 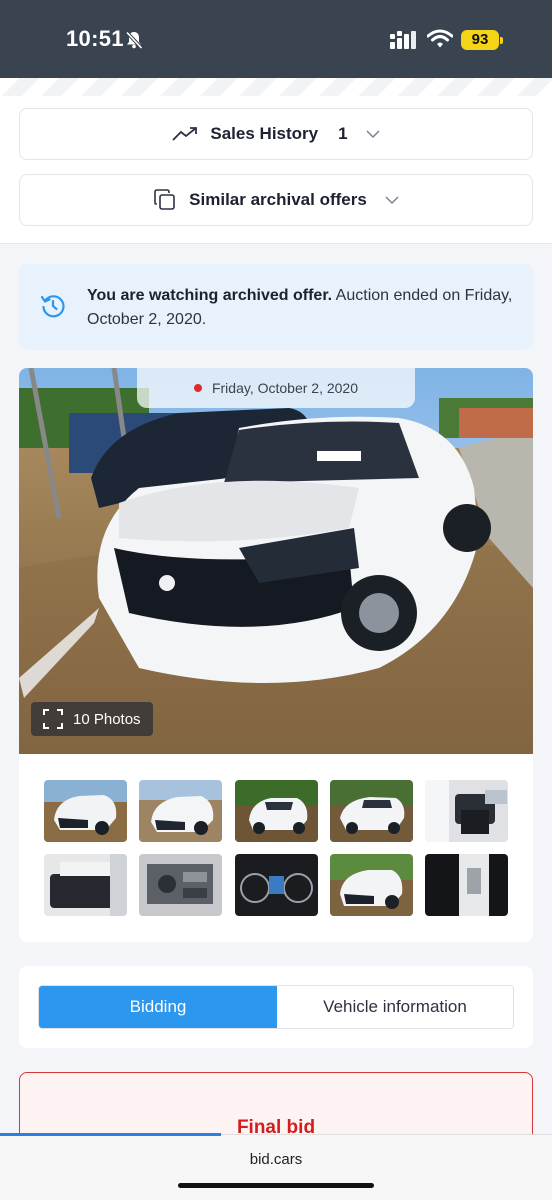 What do you see at coordinates (276, 1159) in the screenshot?
I see `url-display: bid.cars` at bounding box center [276, 1159].